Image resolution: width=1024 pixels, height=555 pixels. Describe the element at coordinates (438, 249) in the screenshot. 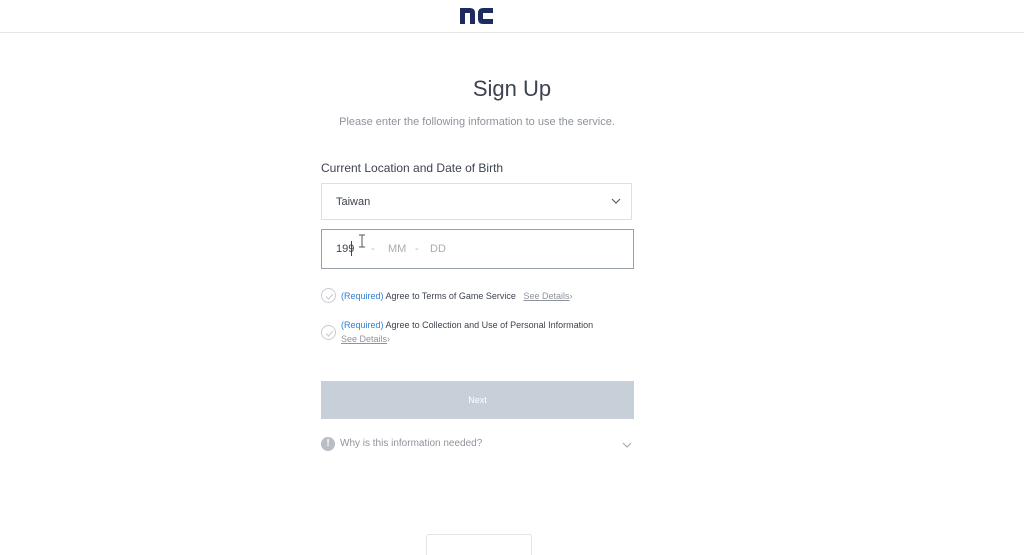

I see `dob-day-input: DD` at that location.